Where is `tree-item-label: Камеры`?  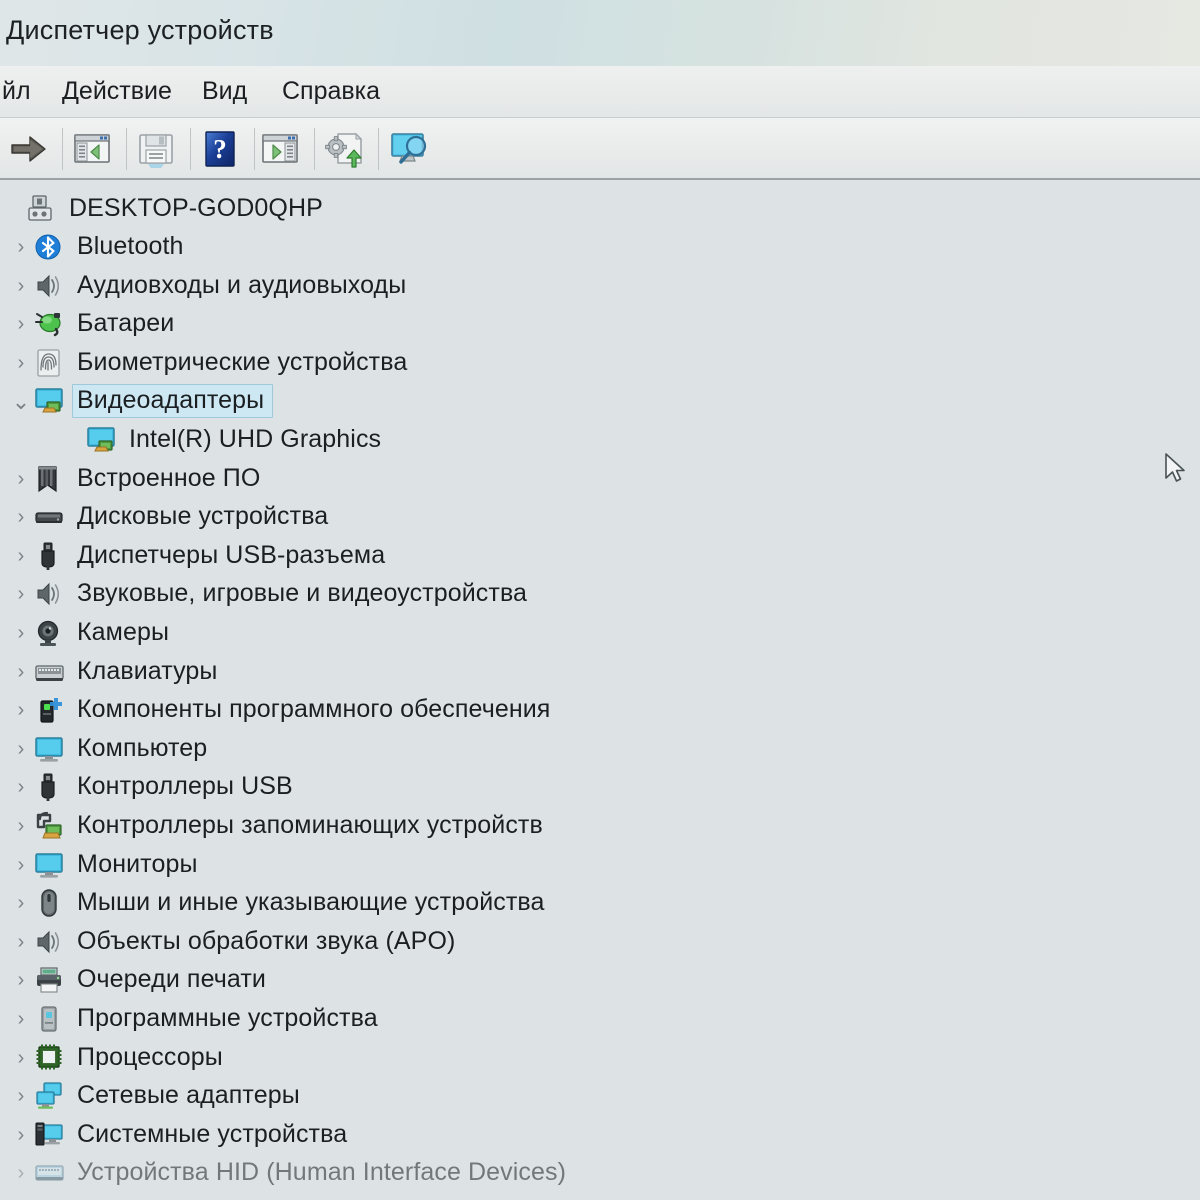
tree-item-label: Камеры is located at coordinates (123, 632).